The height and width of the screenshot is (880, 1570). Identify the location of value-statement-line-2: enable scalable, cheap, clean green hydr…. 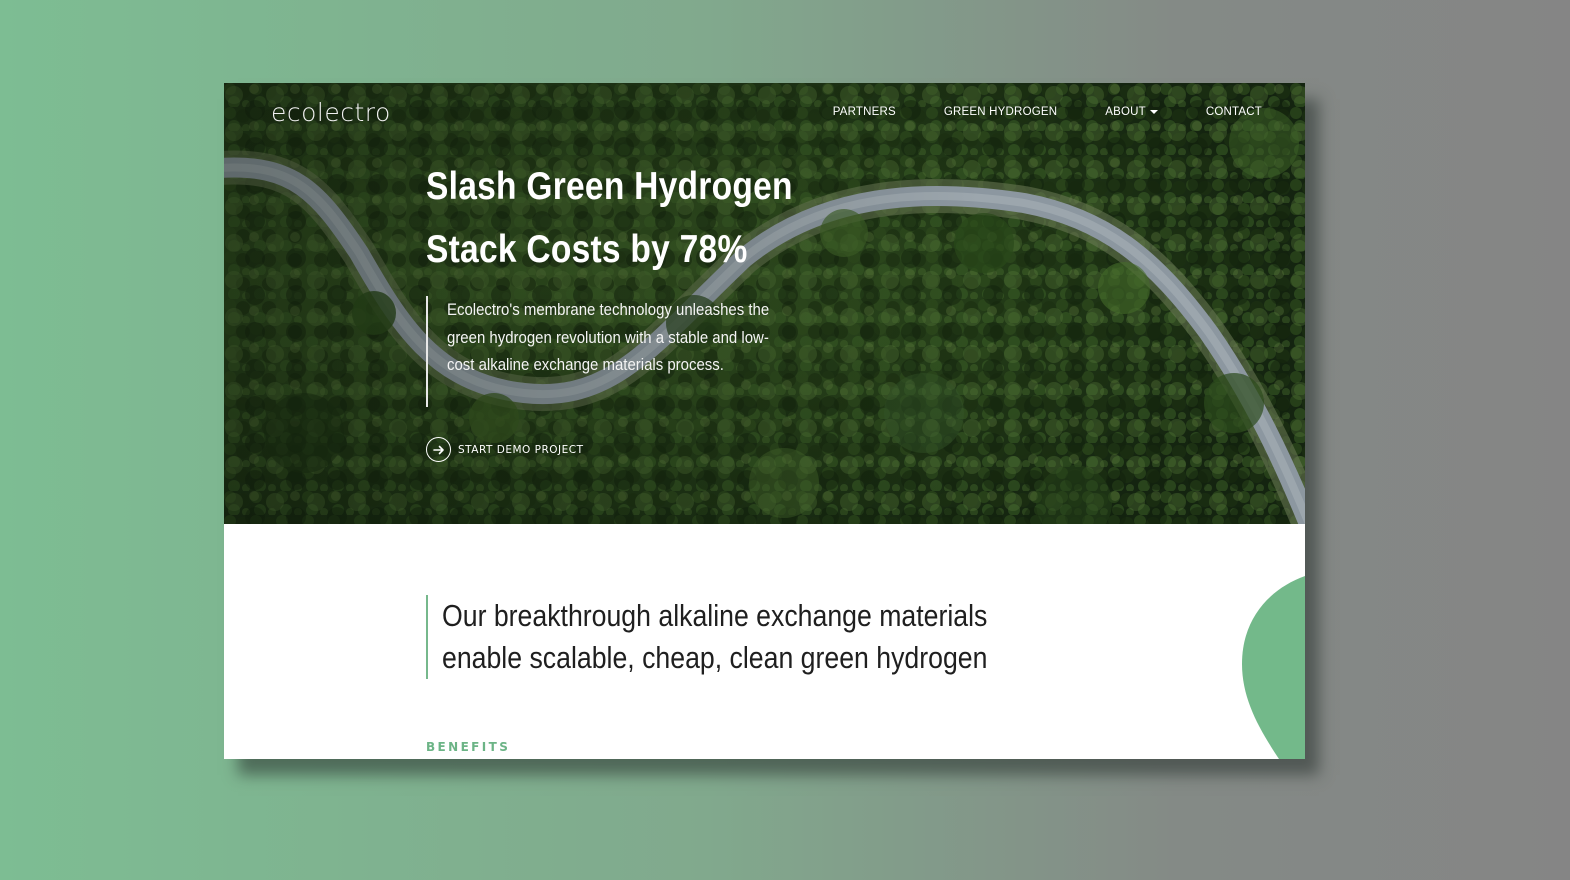
(715, 657).